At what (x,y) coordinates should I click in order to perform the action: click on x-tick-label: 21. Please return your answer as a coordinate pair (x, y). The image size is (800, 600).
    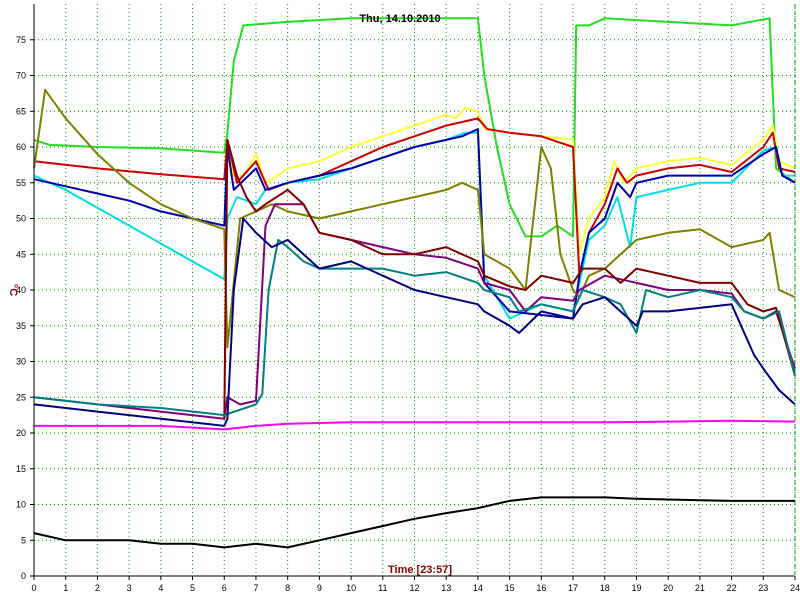
    Looking at the image, I should click on (700, 588).